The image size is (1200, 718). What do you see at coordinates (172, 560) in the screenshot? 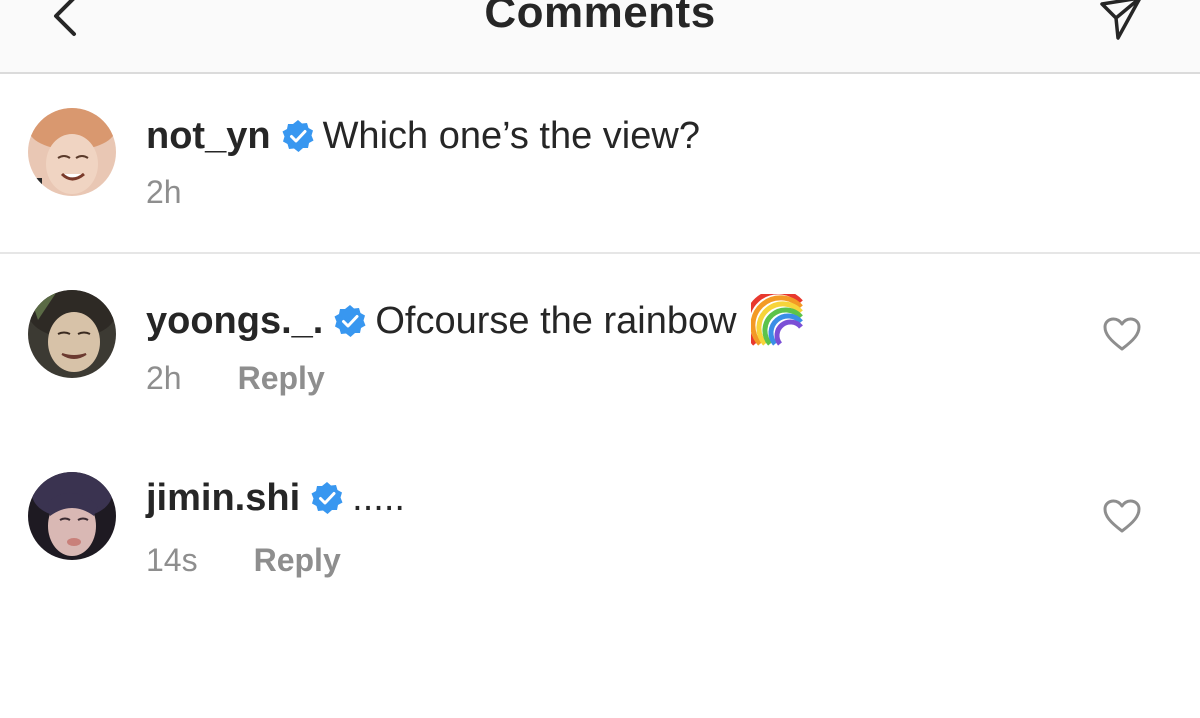
I see `timestamp: 14s` at bounding box center [172, 560].